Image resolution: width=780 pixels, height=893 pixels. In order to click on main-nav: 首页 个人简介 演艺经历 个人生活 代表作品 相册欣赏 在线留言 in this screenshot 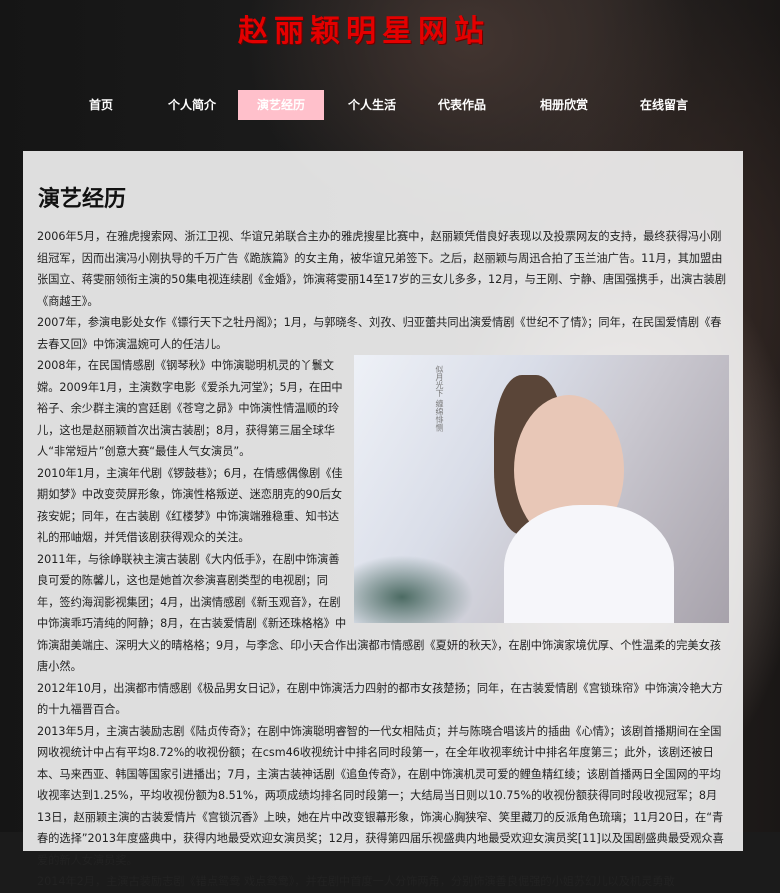, I will do `click(398, 105)`.